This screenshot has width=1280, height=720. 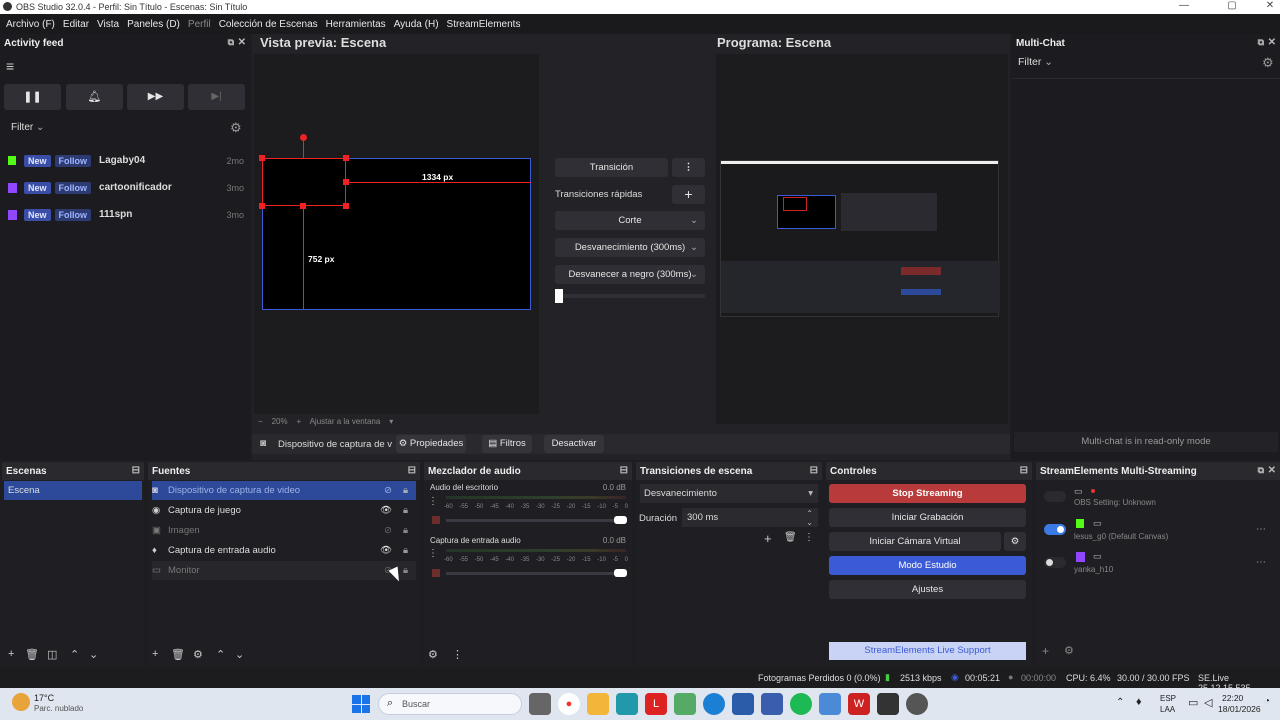 I want to click on settings-button: Ajustes, so click(x=927, y=589).